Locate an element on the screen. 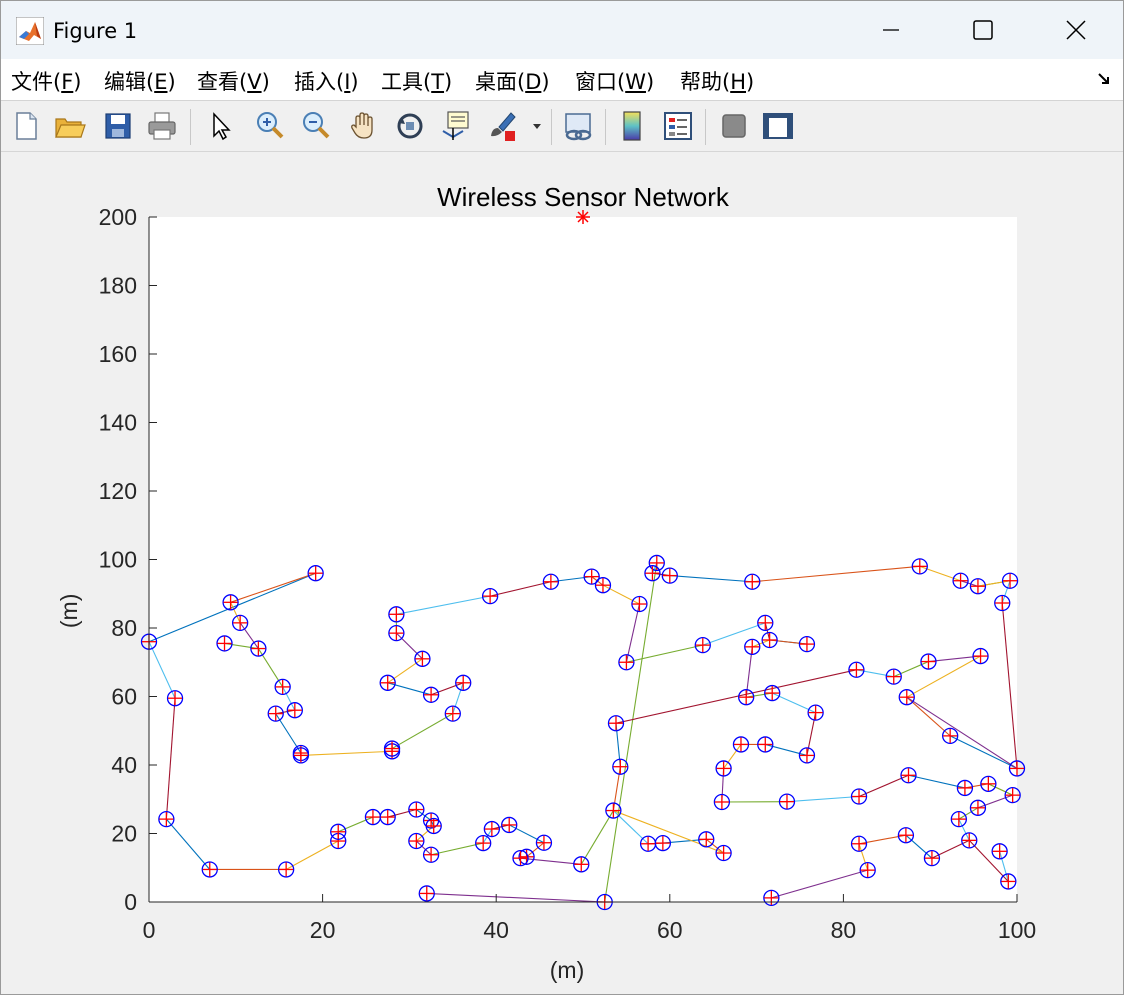  menu-desktop: 桌面(D) is located at coordinates (512, 81).